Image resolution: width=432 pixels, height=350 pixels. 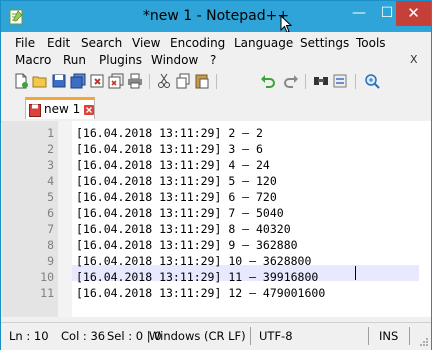 I want to click on paste-icon, so click(x=202, y=81).